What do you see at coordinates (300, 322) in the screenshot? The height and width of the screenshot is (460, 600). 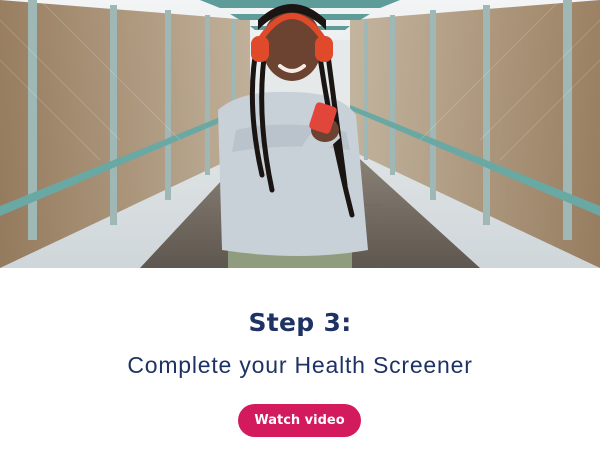 I see `page-title: Step 3:` at bounding box center [300, 322].